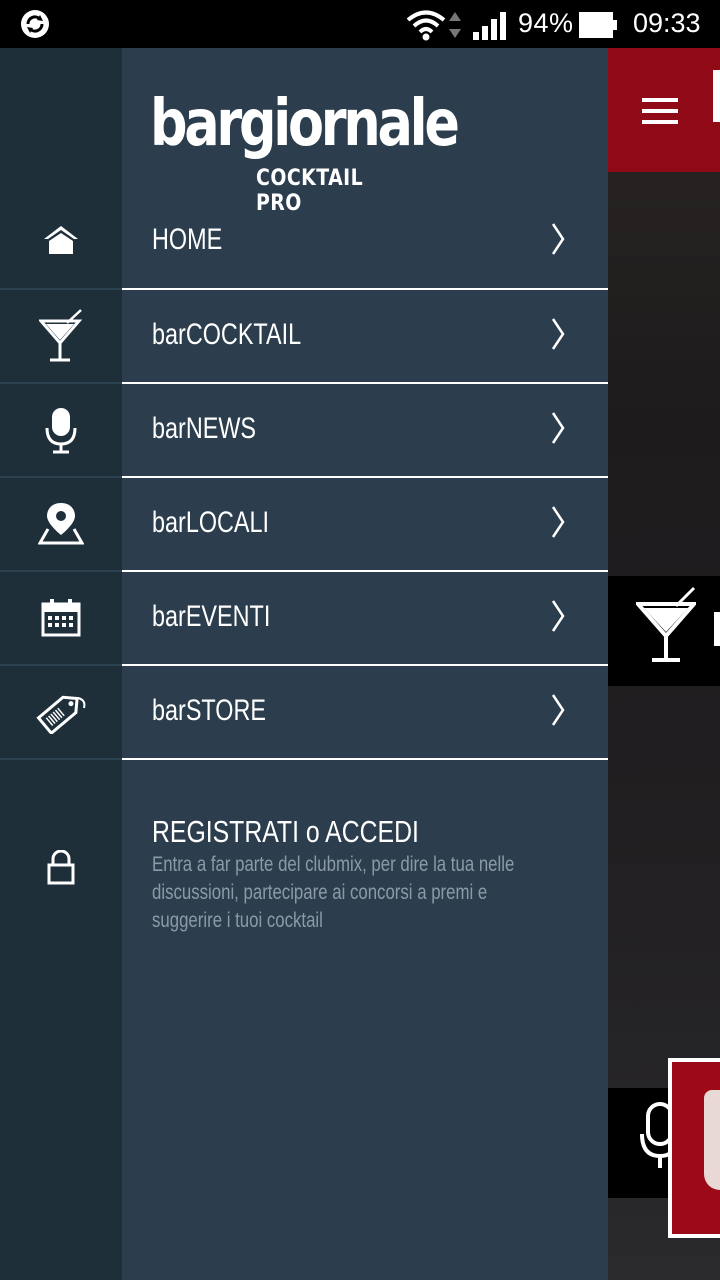  What do you see at coordinates (61, 712) in the screenshot?
I see `tag-icon` at bounding box center [61, 712].